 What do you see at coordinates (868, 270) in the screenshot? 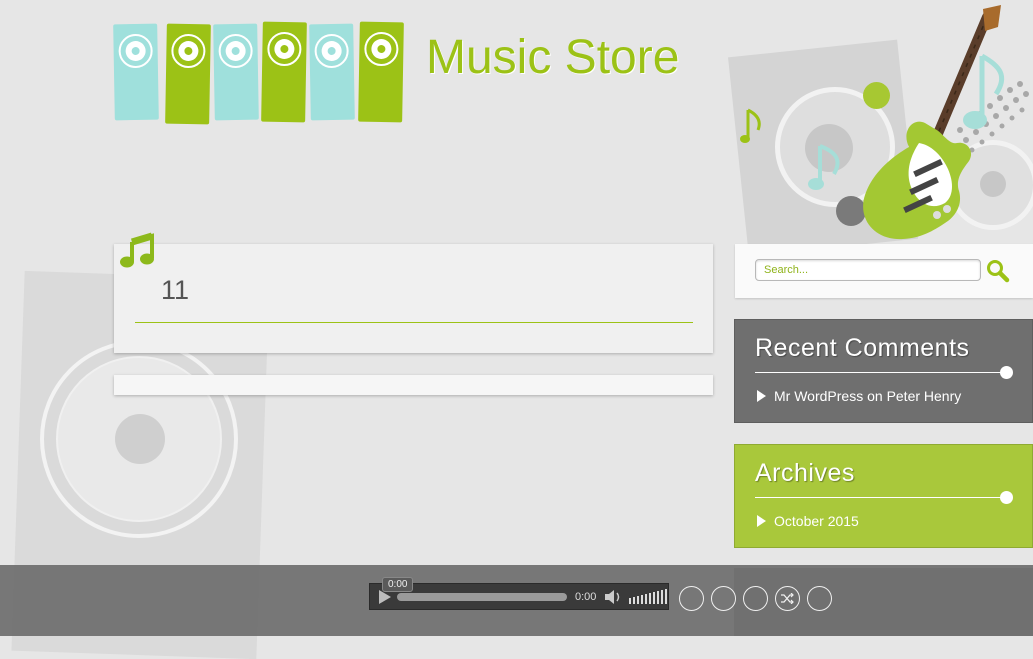
I see `search-input` at bounding box center [868, 270].